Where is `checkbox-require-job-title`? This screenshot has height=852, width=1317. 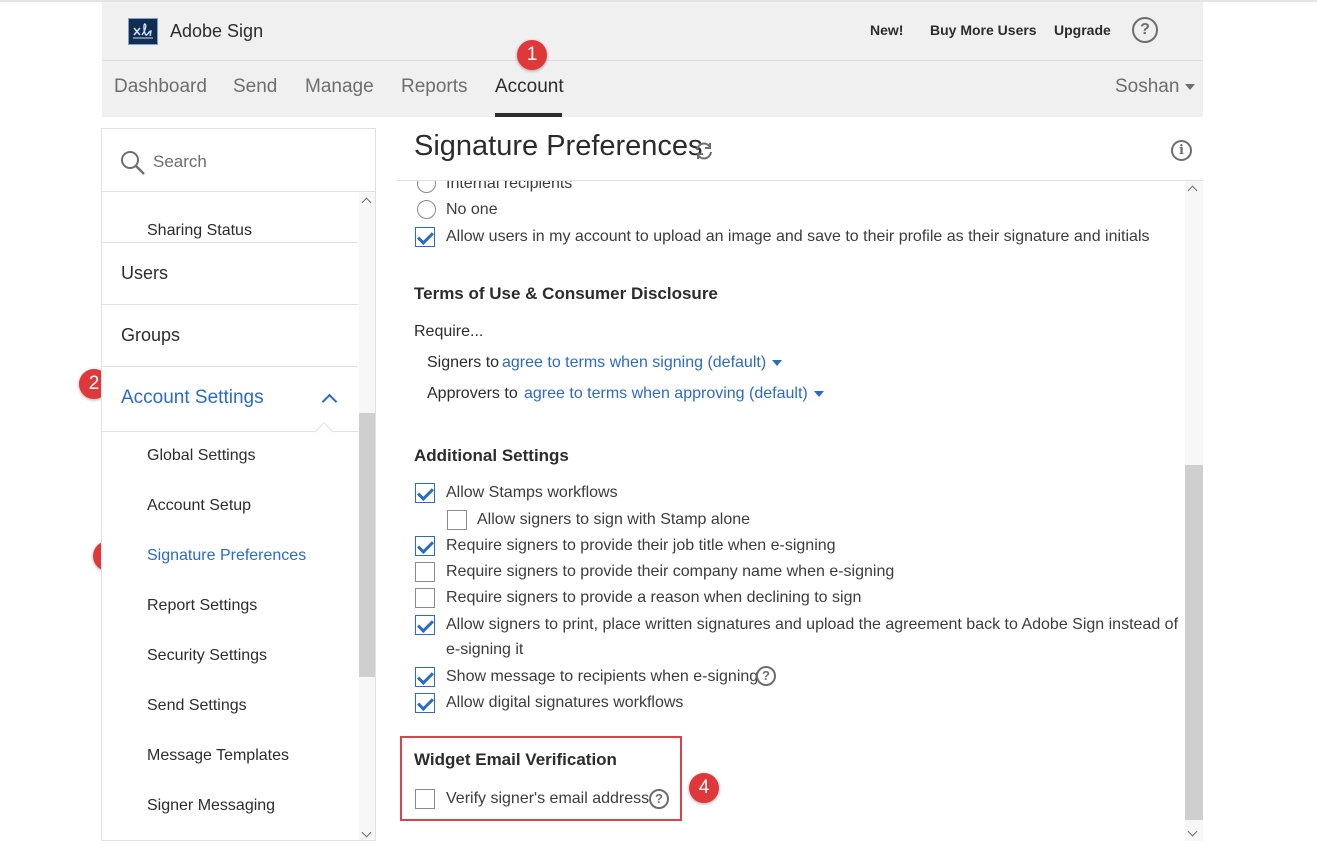
checkbox-require-job-title is located at coordinates (425, 546).